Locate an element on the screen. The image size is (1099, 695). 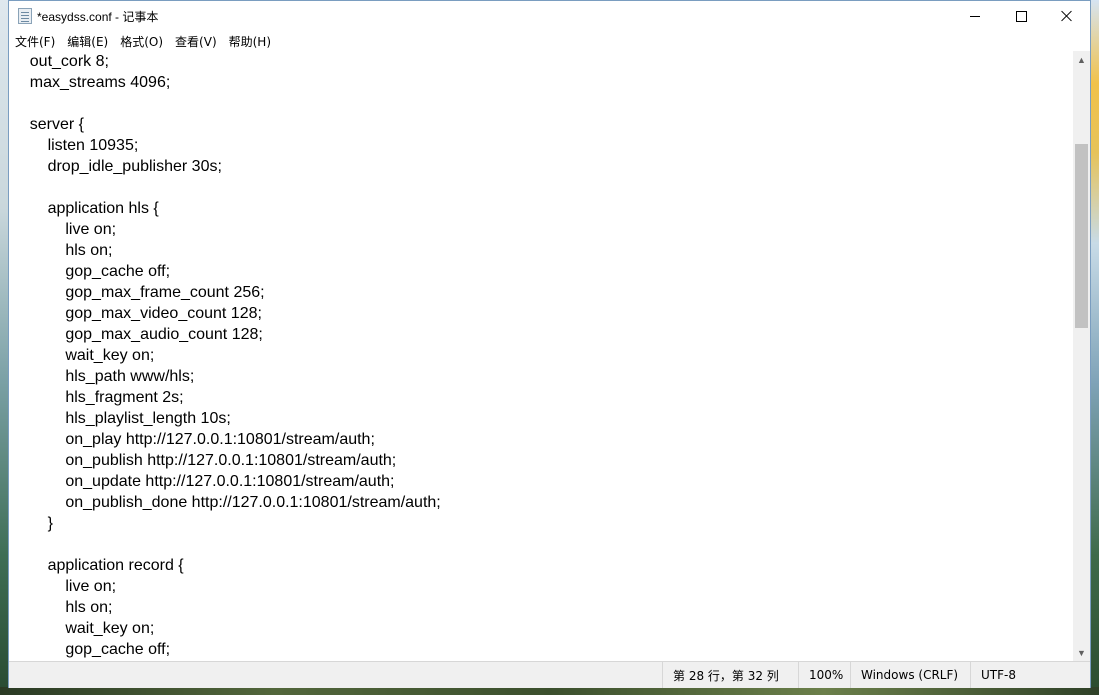
cursor-position: 第 28 行，第 32 列 is located at coordinates (730, 675).